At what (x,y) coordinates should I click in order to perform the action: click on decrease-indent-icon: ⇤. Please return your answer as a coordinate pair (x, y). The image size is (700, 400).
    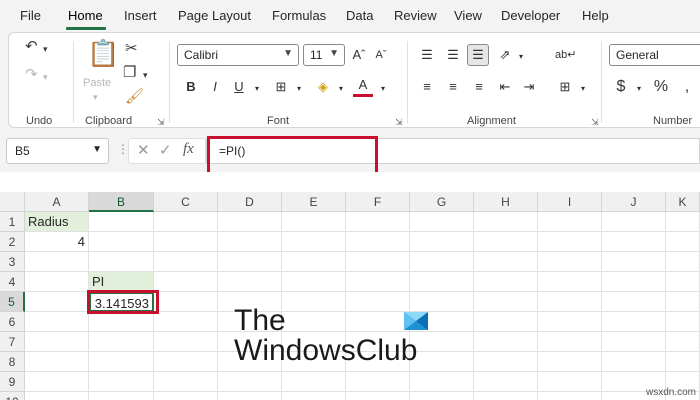
    Looking at the image, I should click on (505, 87).